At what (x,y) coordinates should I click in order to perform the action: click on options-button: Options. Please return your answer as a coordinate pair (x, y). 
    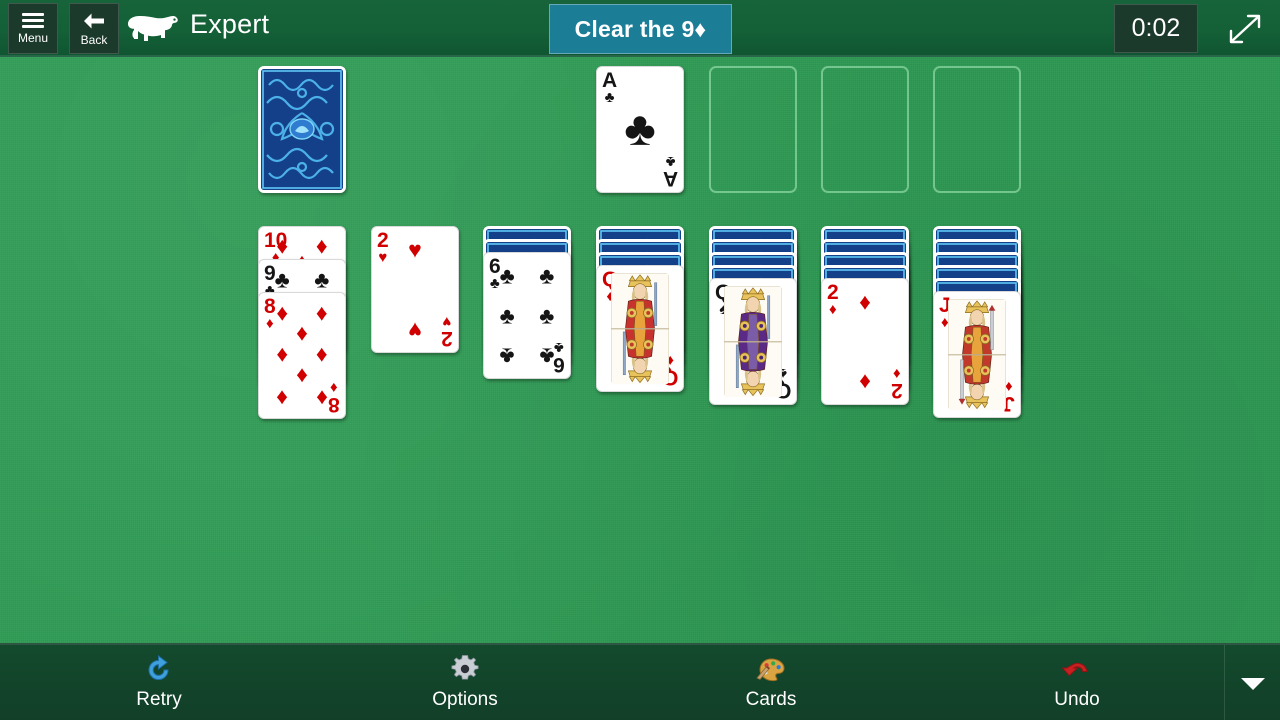
    Looking at the image, I should click on (465, 684).